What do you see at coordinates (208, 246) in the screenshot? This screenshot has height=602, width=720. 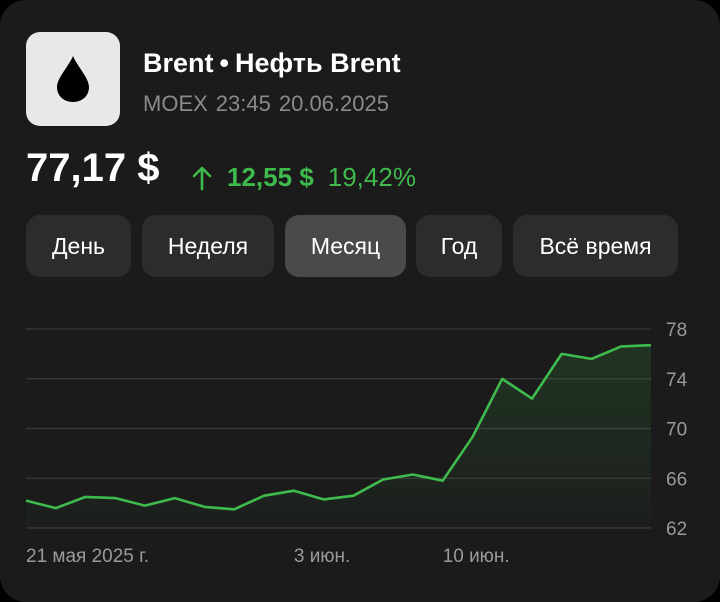 I see `tab-week: Неделя` at bounding box center [208, 246].